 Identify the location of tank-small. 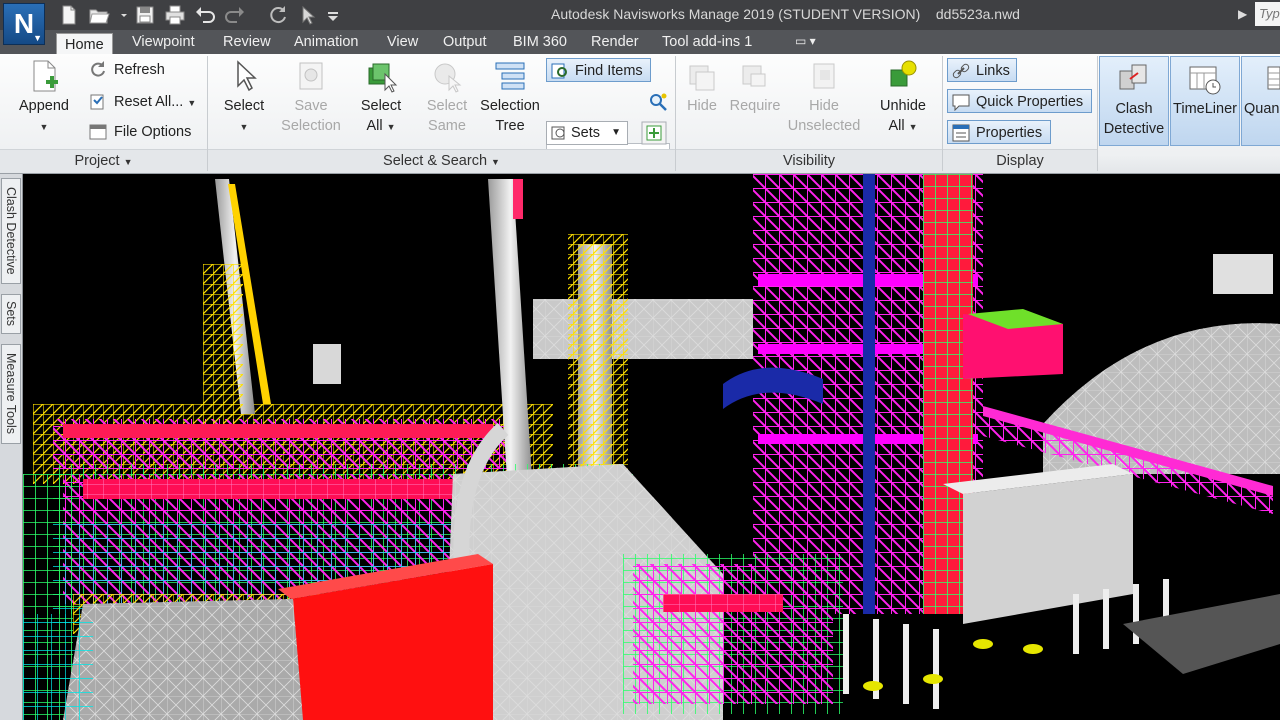
(327, 364).